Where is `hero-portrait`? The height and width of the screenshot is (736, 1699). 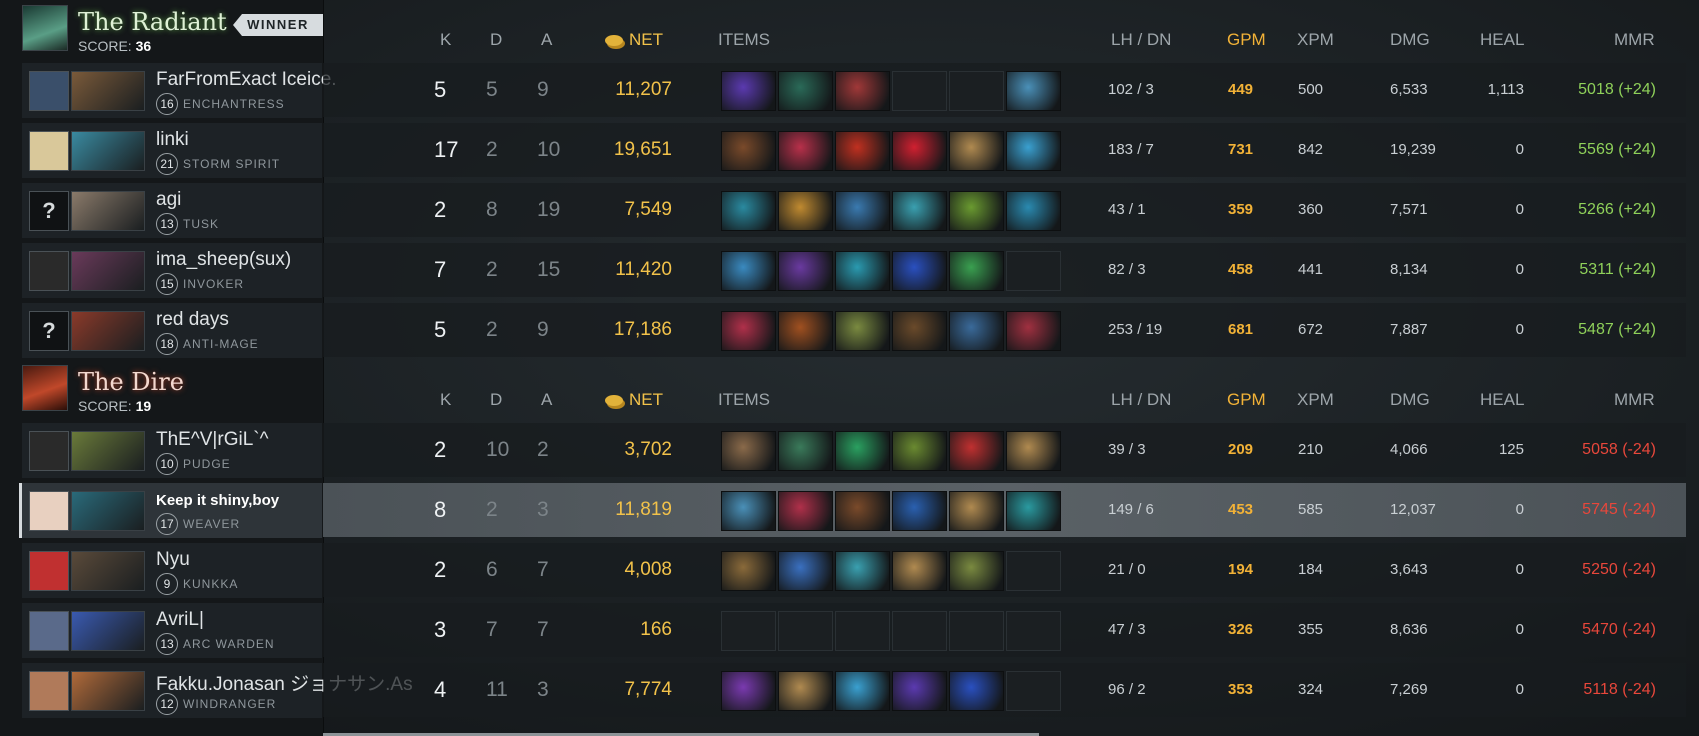
hero-portrait is located at coordinates (108, 91).